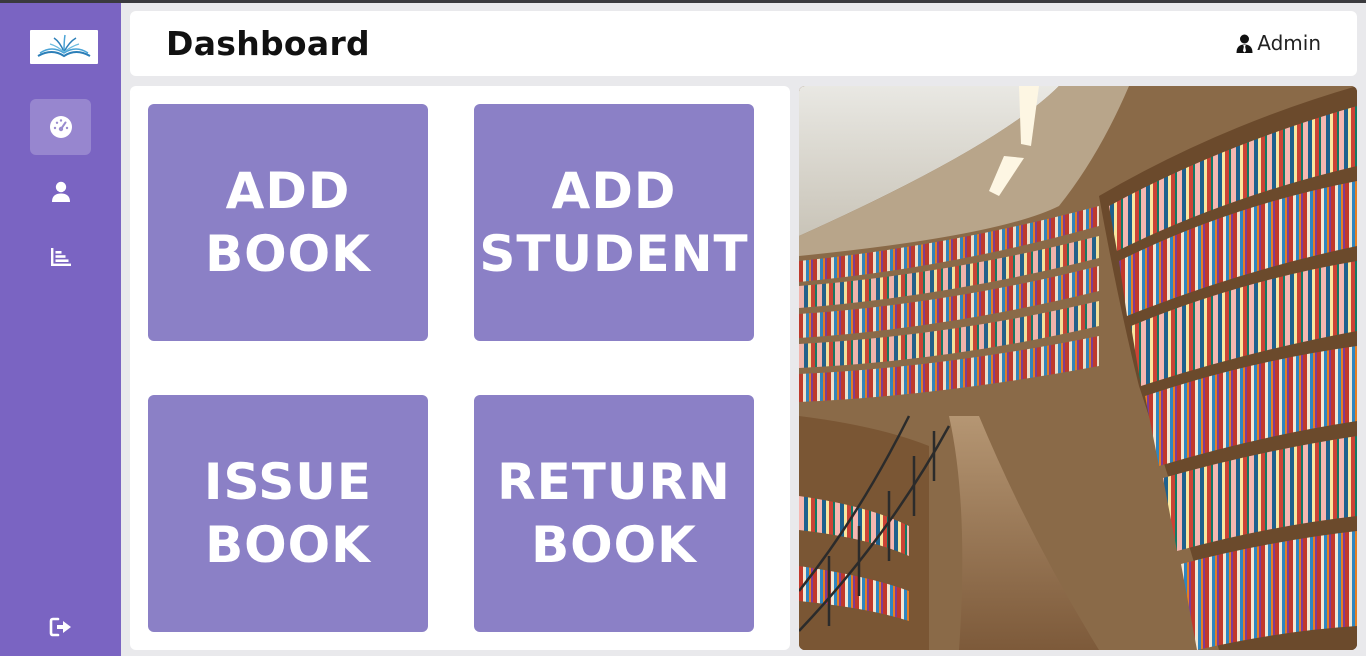 This screenshot has height=656, width=1366. Describe the element at coordinates (1244, 43) in the screenshot. I see `user-tie-icon` at that location.